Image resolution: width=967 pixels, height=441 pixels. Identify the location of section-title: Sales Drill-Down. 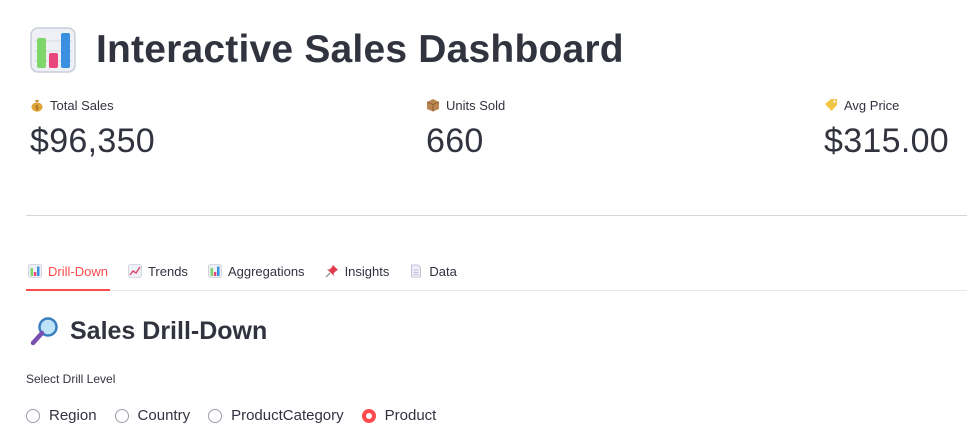
(169, 330).